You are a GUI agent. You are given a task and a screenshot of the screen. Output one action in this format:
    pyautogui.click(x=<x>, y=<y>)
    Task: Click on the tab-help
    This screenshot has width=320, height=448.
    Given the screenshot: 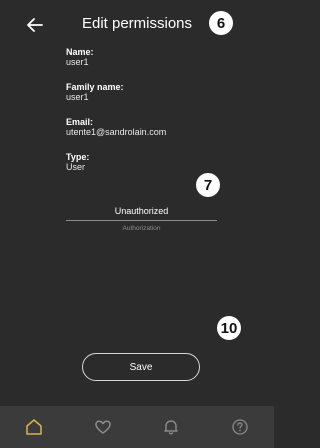 What is the action you would take?
    pyautogui.click(x=240, y=427)
    